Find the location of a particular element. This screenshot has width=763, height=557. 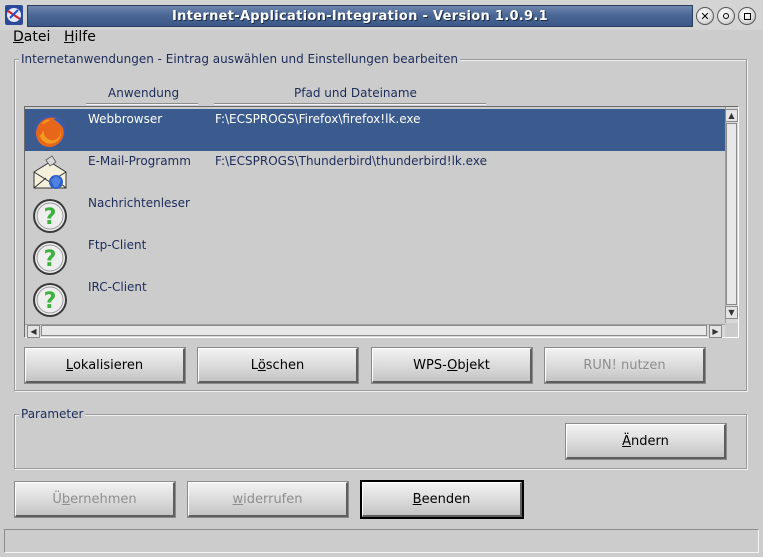

close-button: ✕ is located at coordinates (705, 16).